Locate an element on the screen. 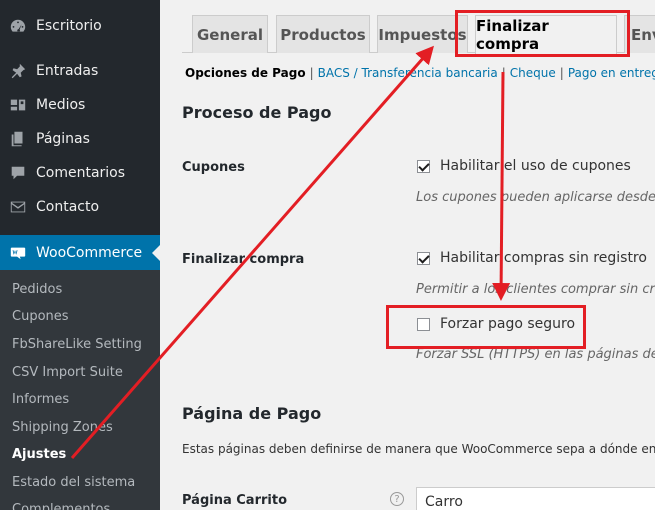 This screenshot has height=510, width=655. dashboard-icon is located at coordinates (18, 26).